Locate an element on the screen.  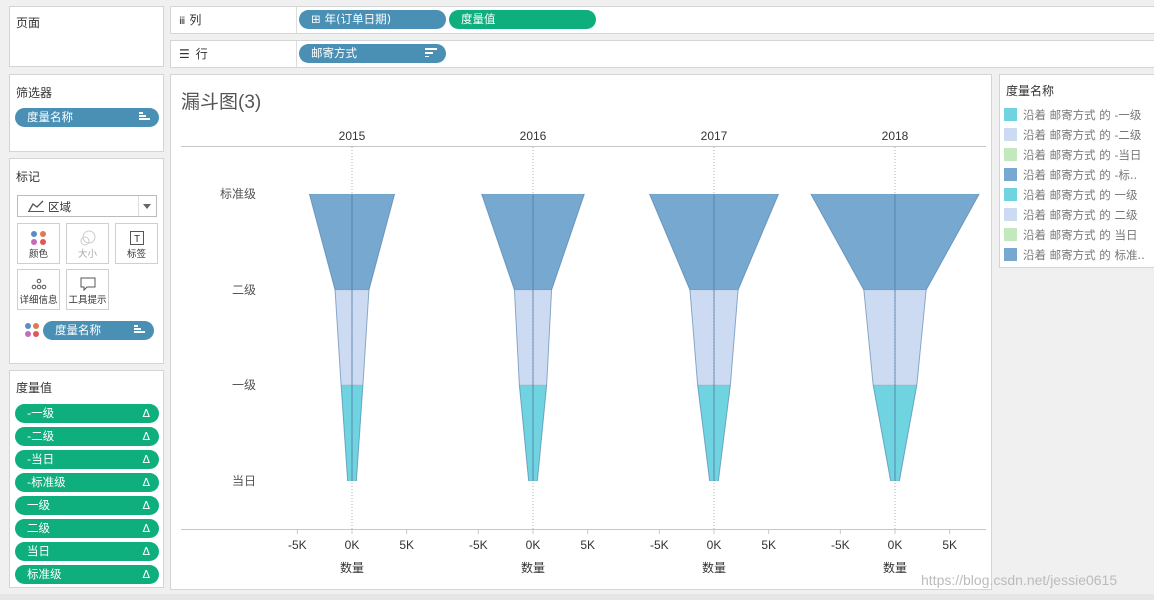
mark-type-dropdown: 区域 is located at coordinates (87, 206).